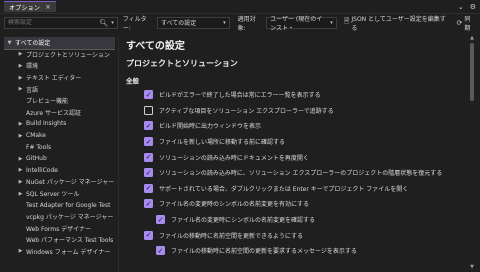 This screenshot has height=272, width=480. I want to click on sidebar-item: ▶ Build Insights, so click(59, 124).